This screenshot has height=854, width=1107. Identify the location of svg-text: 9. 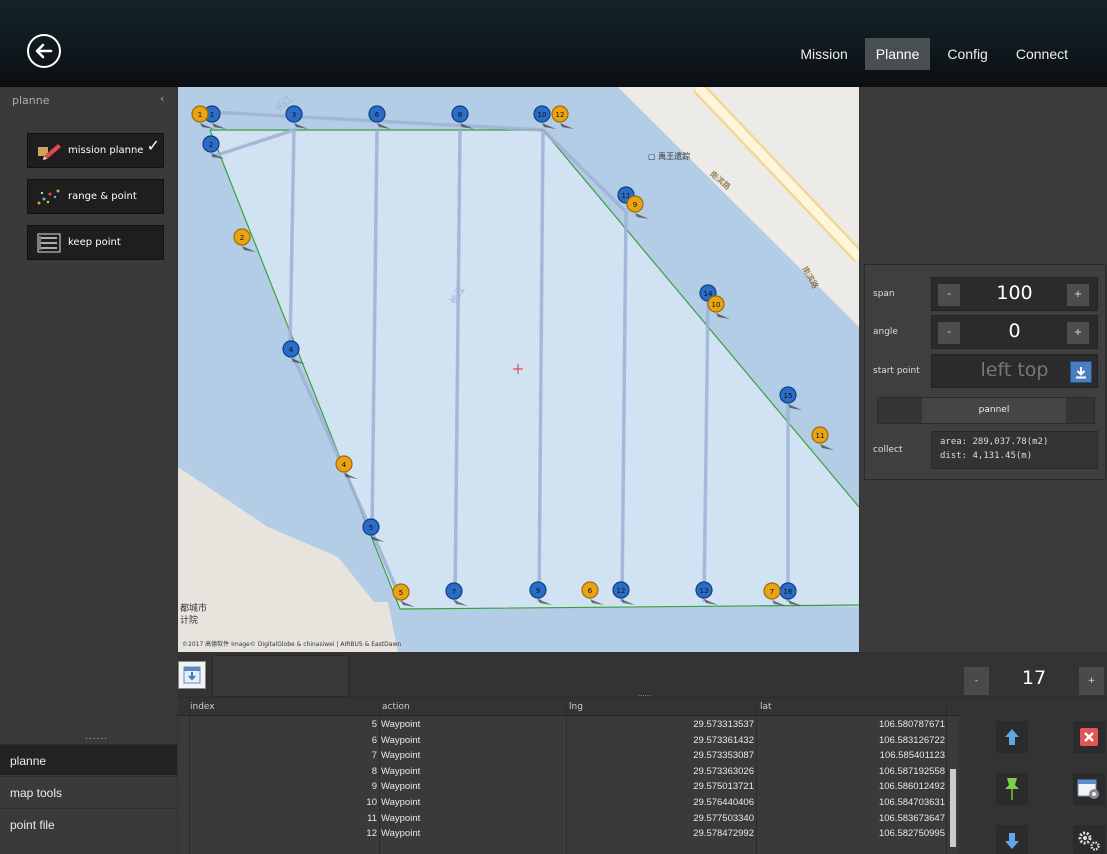
(635, 205).